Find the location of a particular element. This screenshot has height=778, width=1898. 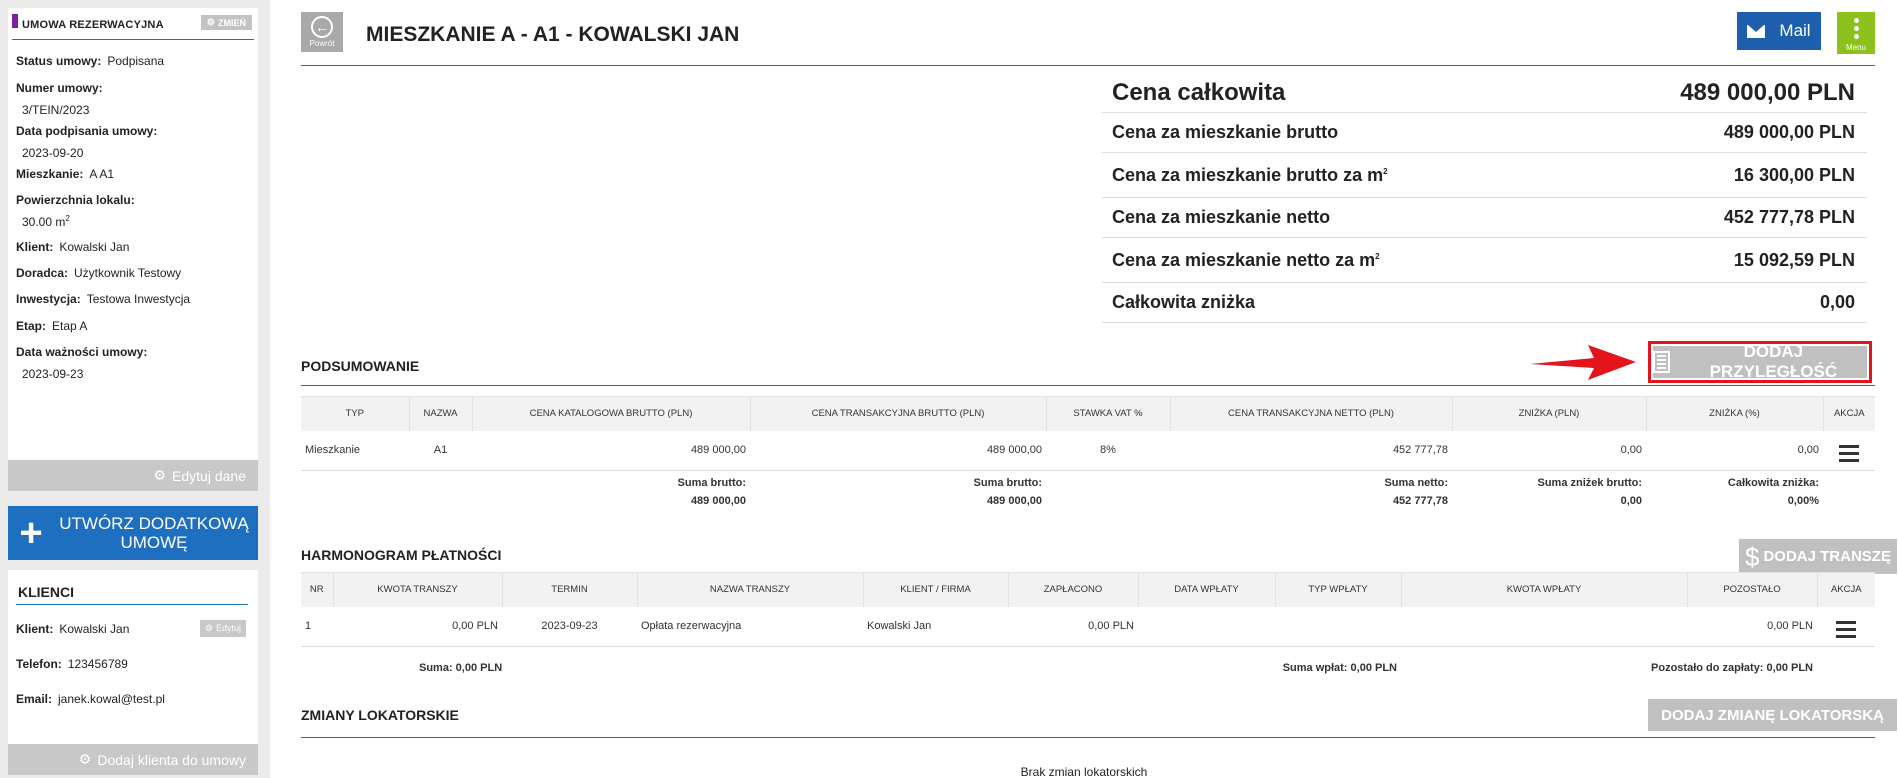

client-phone: Telefon: 123456789 is located at coordinates (72, 664).